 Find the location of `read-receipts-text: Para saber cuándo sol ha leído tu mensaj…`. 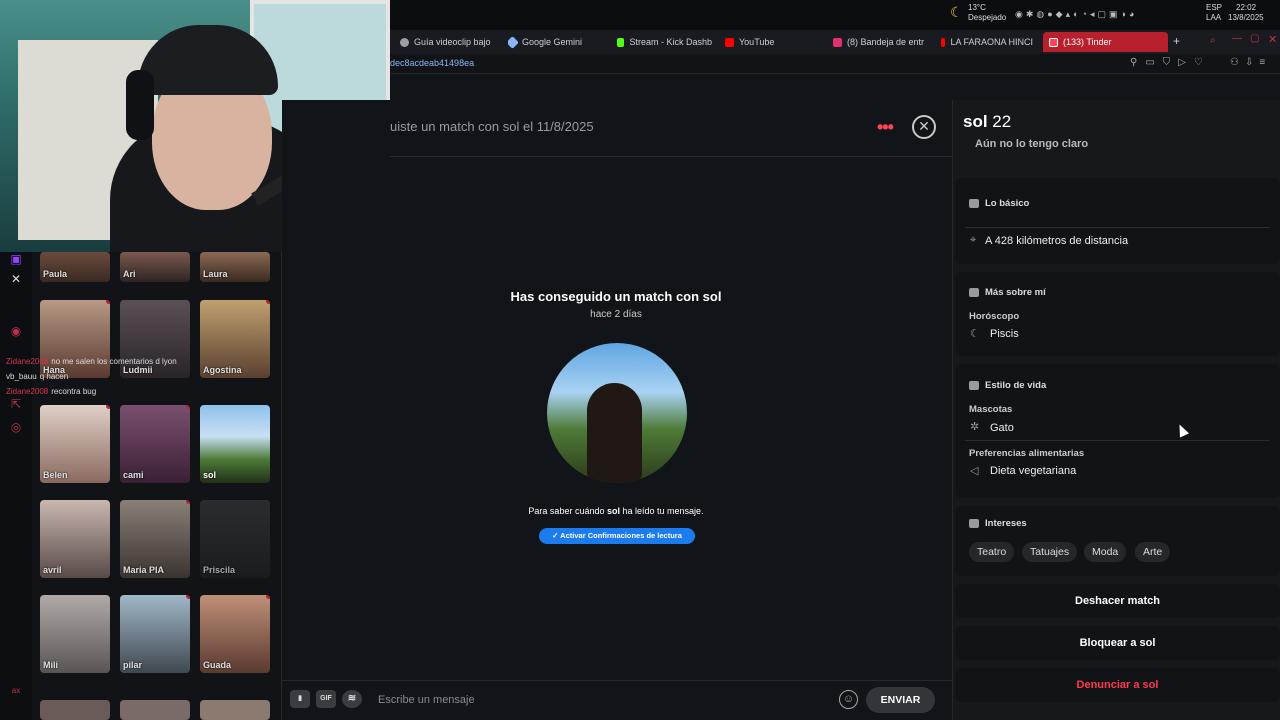

read-receipts-text: Para saber cuándo sol ha leído tu mensaj… is located at coordinates (616, 511).